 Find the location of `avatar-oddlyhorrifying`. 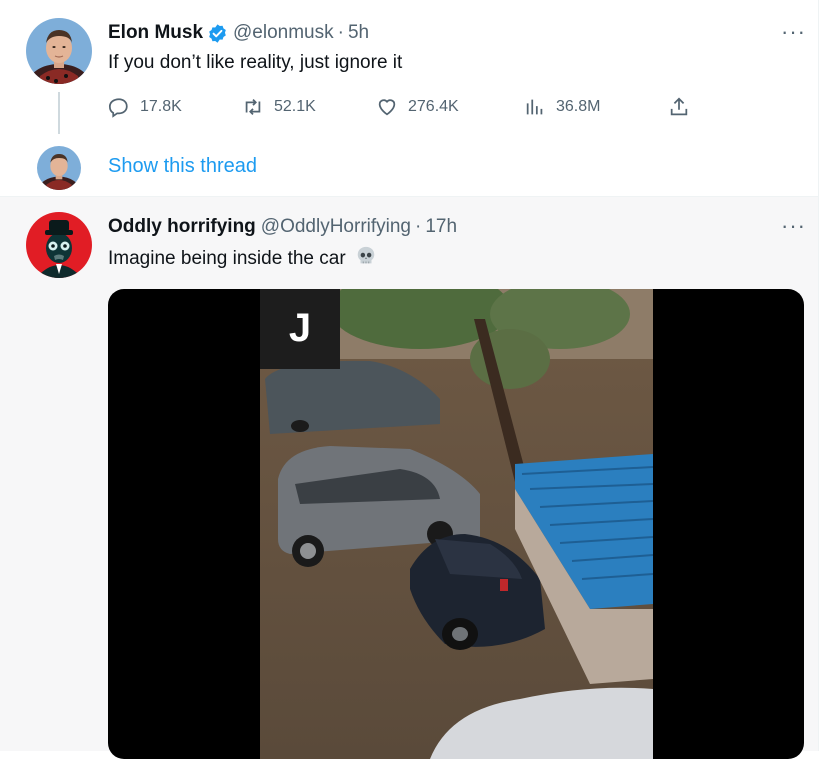

avatar-oddlyhorrifying is located at coordinates (59, 245).